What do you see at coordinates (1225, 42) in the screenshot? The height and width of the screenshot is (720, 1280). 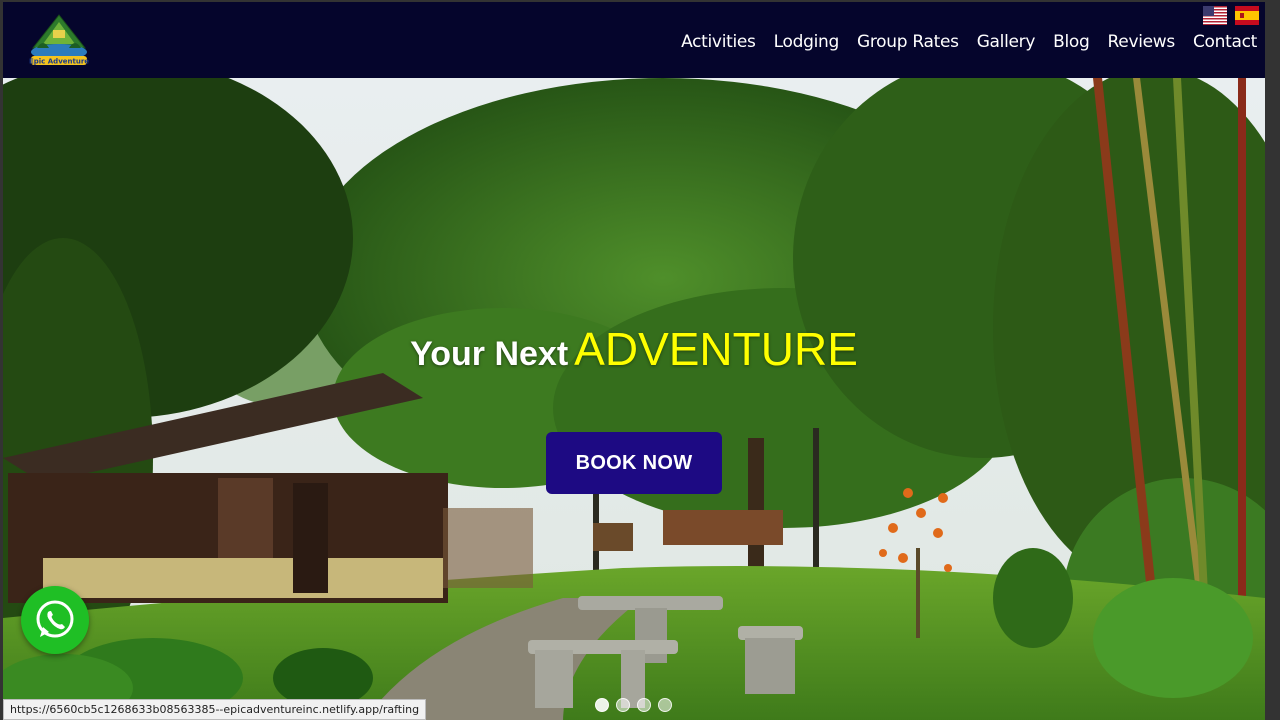 I see `nav-contact: Contact` at bounding box center [1225, 42].